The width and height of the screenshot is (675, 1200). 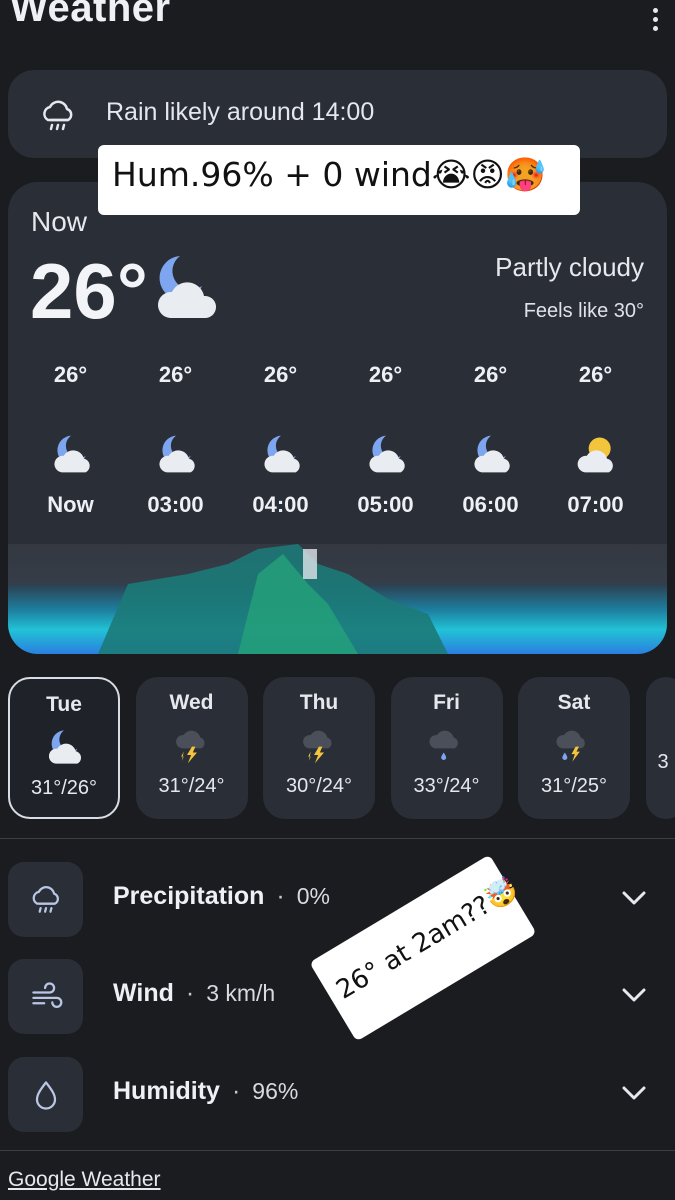 I want to click on humidity-sticker: Hum.96% + 0 wind😭😡🥵, so click(x=339, y=180).